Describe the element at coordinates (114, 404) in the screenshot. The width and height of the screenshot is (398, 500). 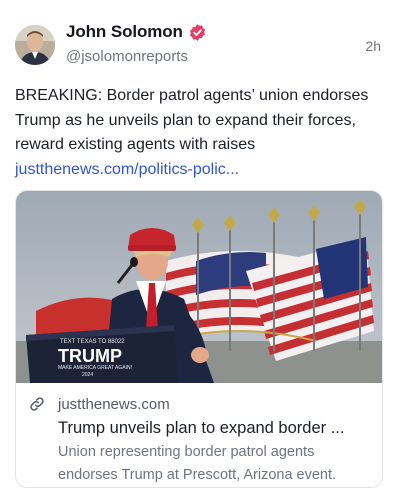
I see `link-preview-domain: justthenews.com` at that location.